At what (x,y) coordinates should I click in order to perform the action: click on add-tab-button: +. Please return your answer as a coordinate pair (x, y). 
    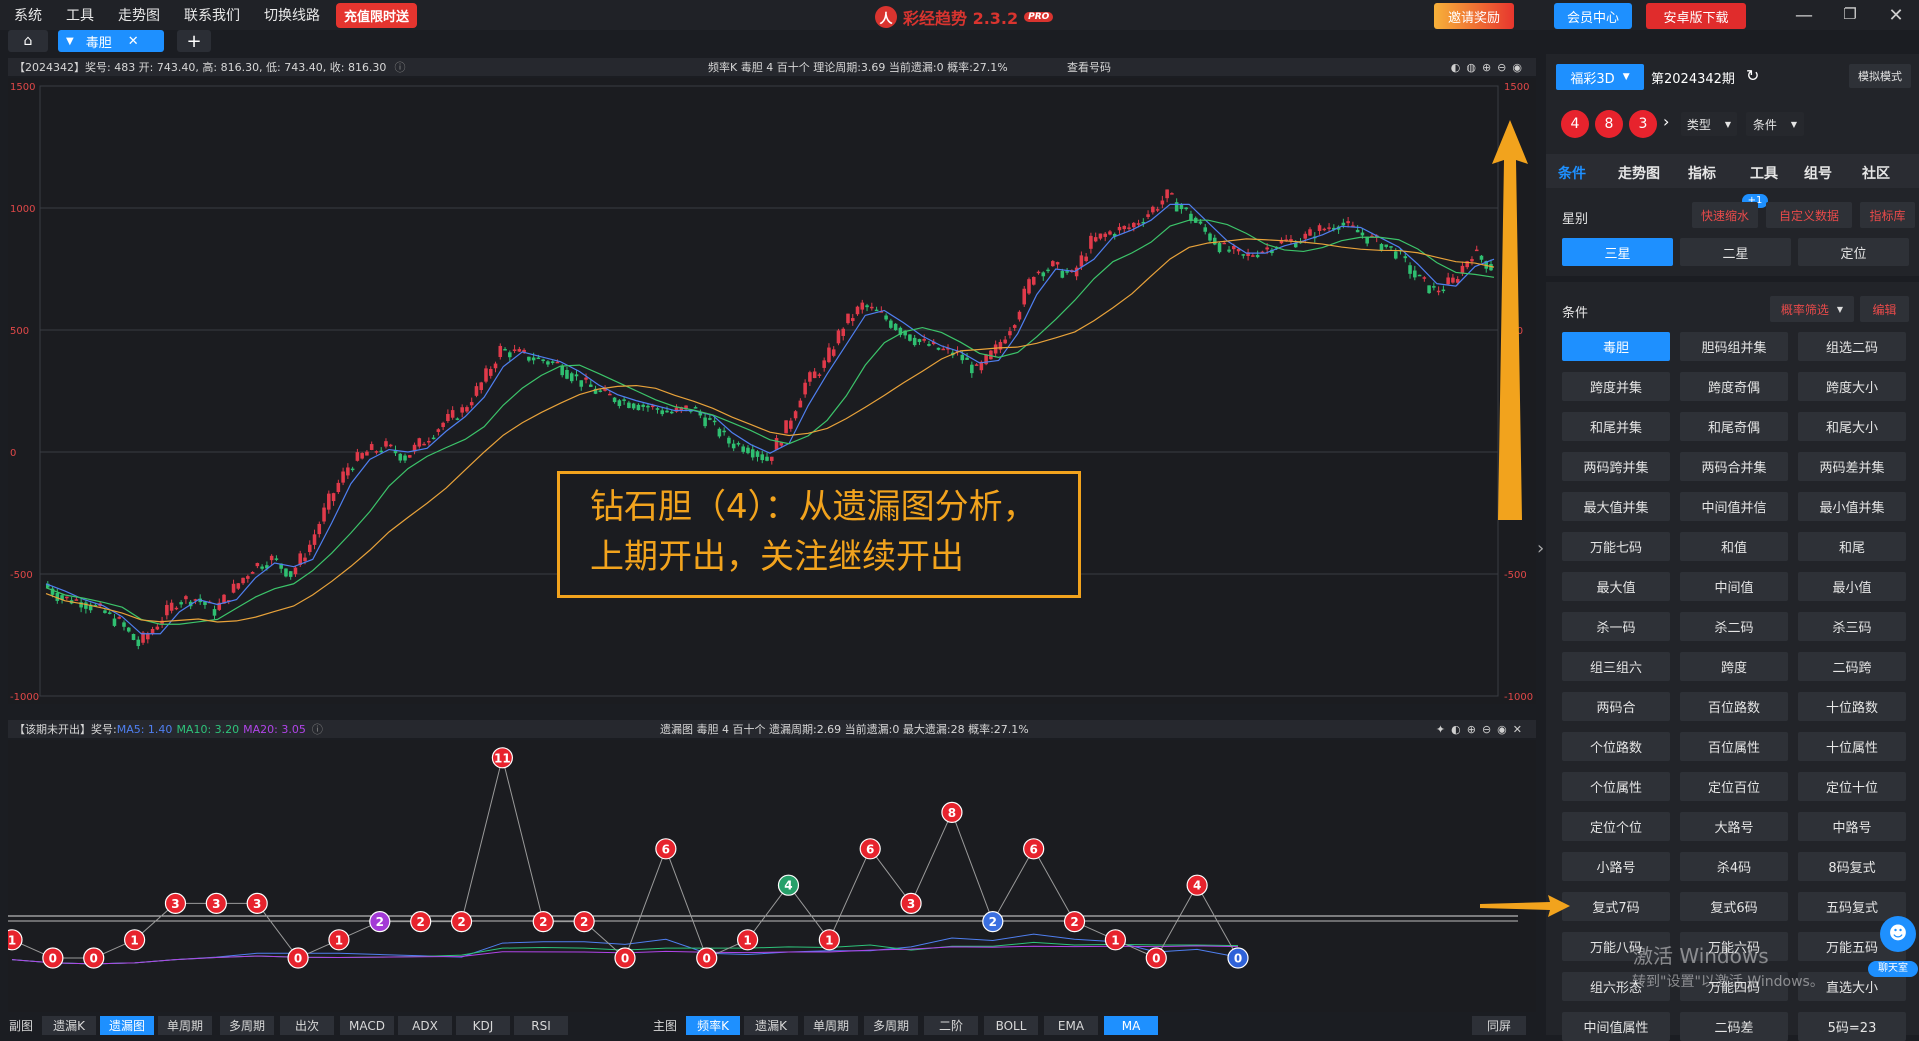
    Looking at the image, I should click on (194, 41).